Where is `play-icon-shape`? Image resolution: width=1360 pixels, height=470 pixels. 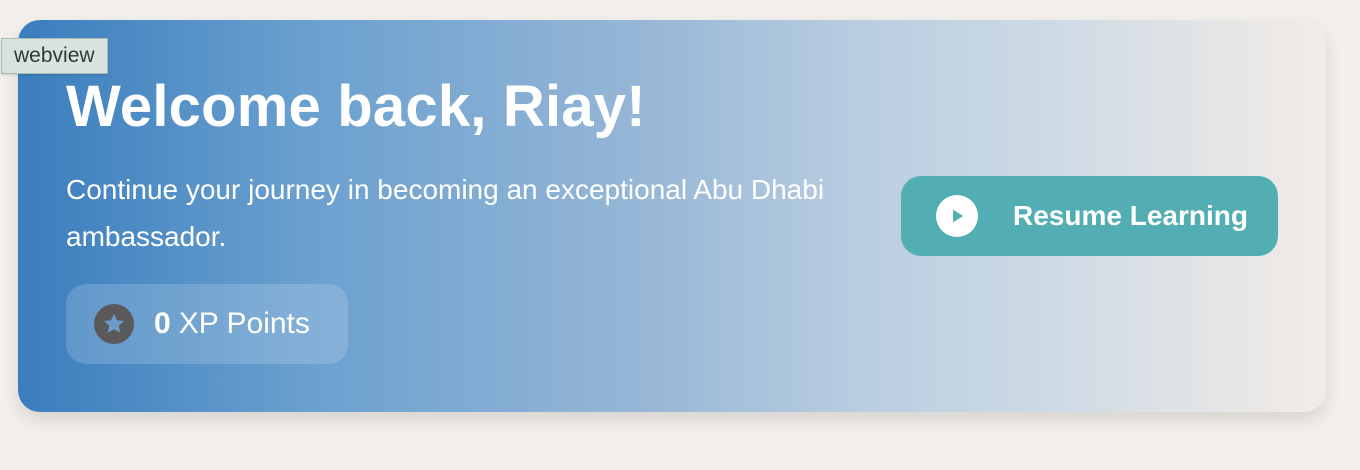 play-icon-shape is located at coordinates (958, 216).